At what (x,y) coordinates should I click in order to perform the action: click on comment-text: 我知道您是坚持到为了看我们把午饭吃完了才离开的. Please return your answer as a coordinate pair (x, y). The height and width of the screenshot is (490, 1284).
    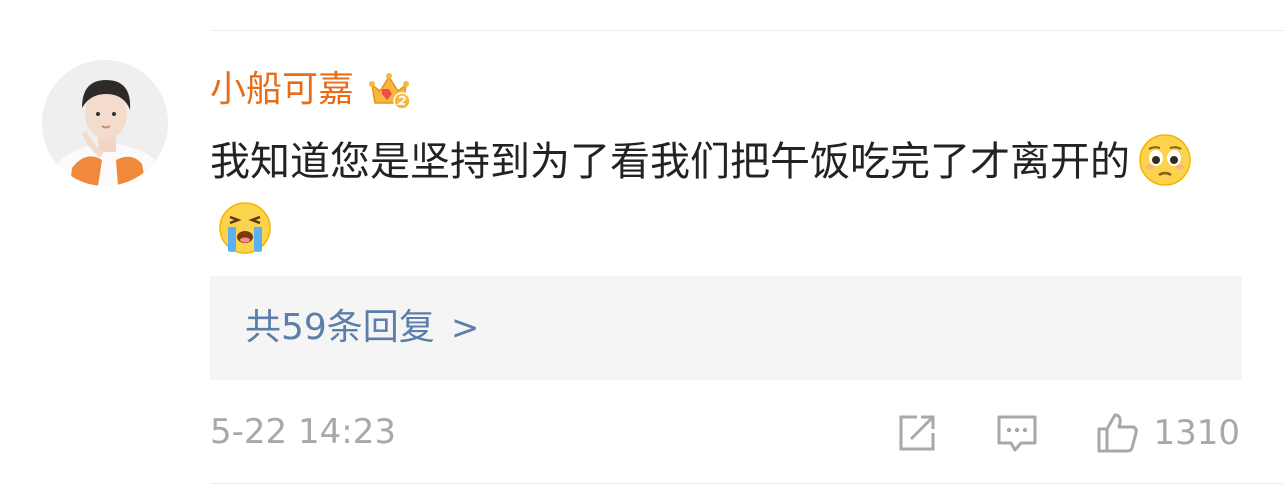
    Looking at the image, I should click on (670, 162).